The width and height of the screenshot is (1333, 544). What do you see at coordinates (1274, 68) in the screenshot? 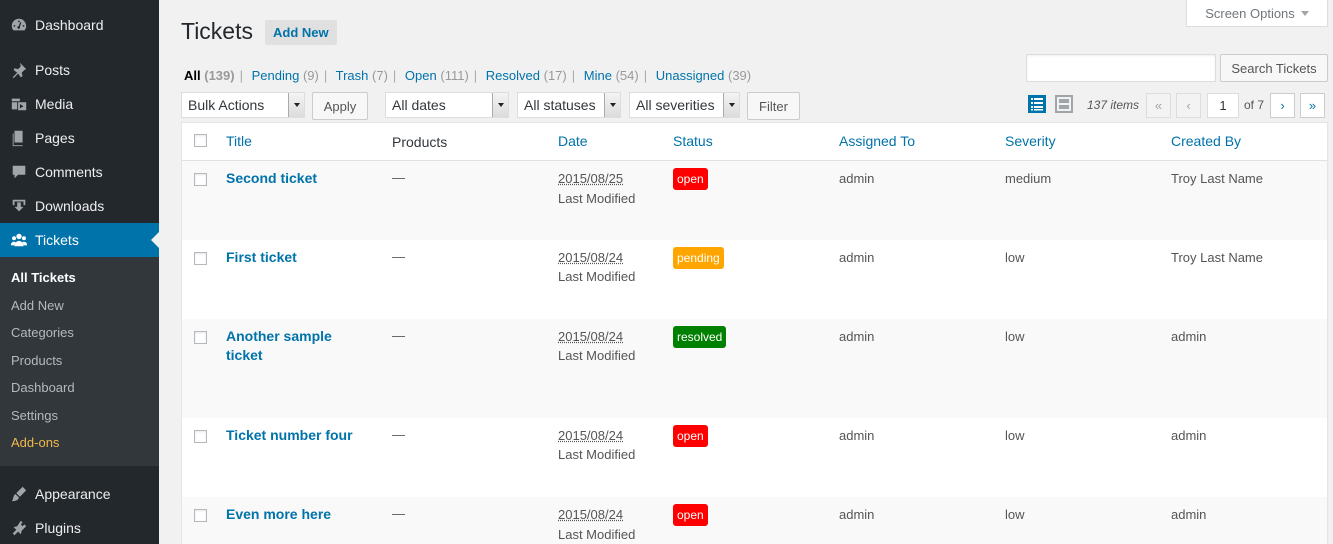
I see `search-tickets-button: Search Tickets` at bounding box center [1274, 68].